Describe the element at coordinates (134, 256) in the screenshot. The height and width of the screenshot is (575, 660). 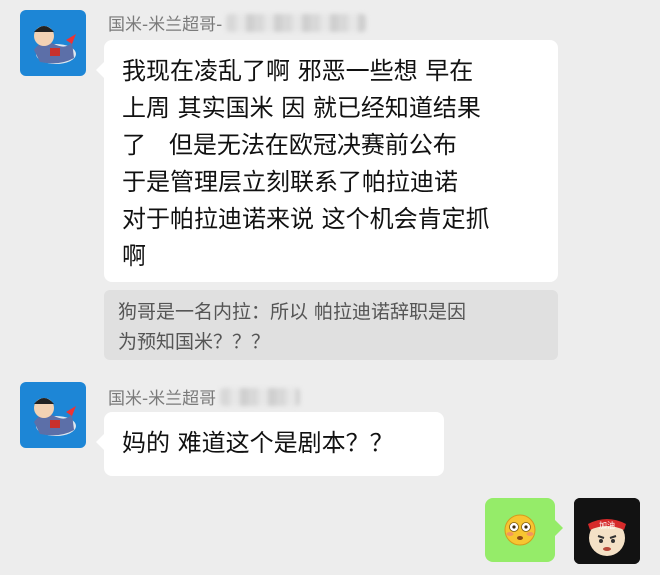
I see `message-line: 啊` at that location.